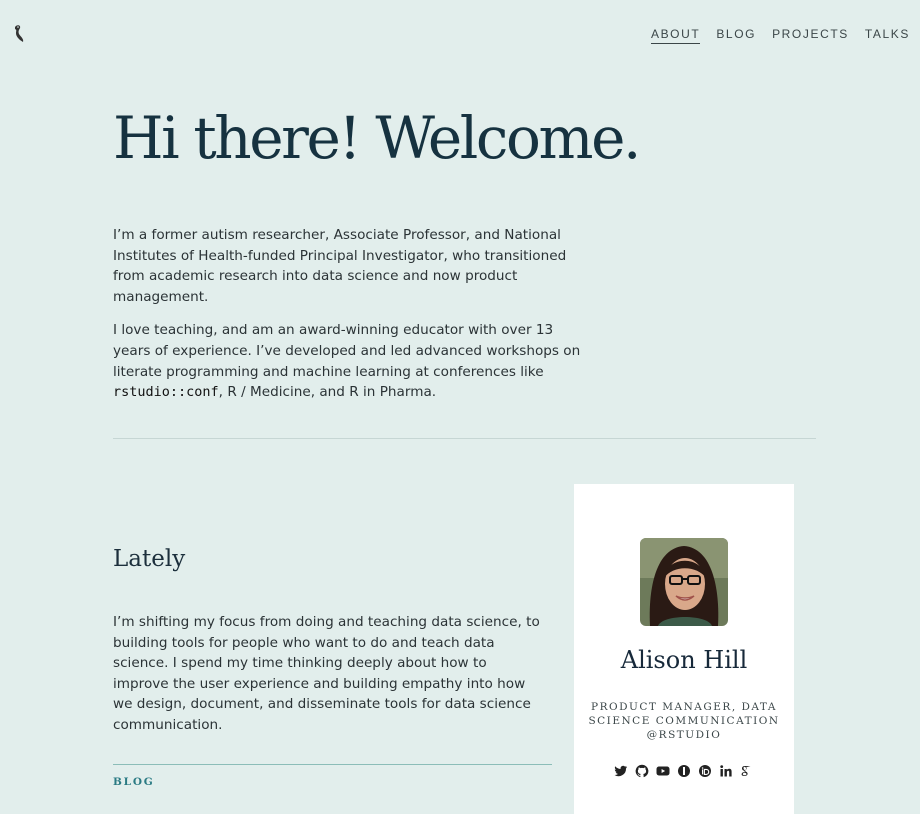  Describe the element at coordinates (327, 392) in the screenshot. I see `intro-paragraph-2-tail: , R / Medicine, and R in Pharma.` at that location.